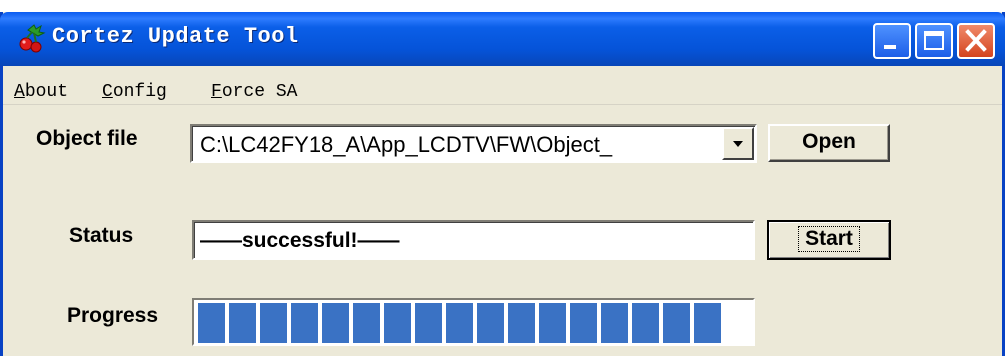  What do you see at coordinates (300, 240) in the screenshot?
I see `status-text: ——successful!——` at bounding box center [300, 240].